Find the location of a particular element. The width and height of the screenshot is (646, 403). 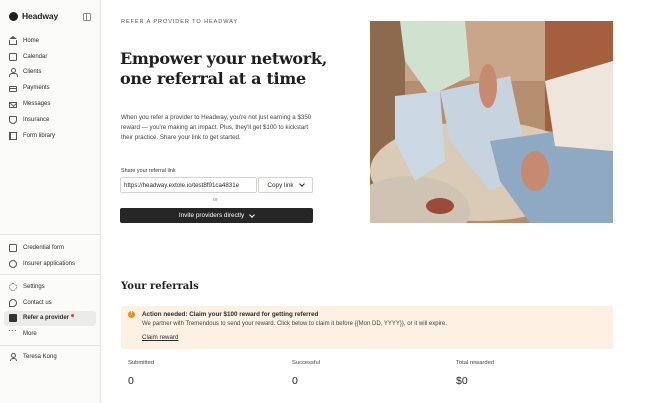

stat-total-rewarded-value: $0 is located at coordinates (462, 381).